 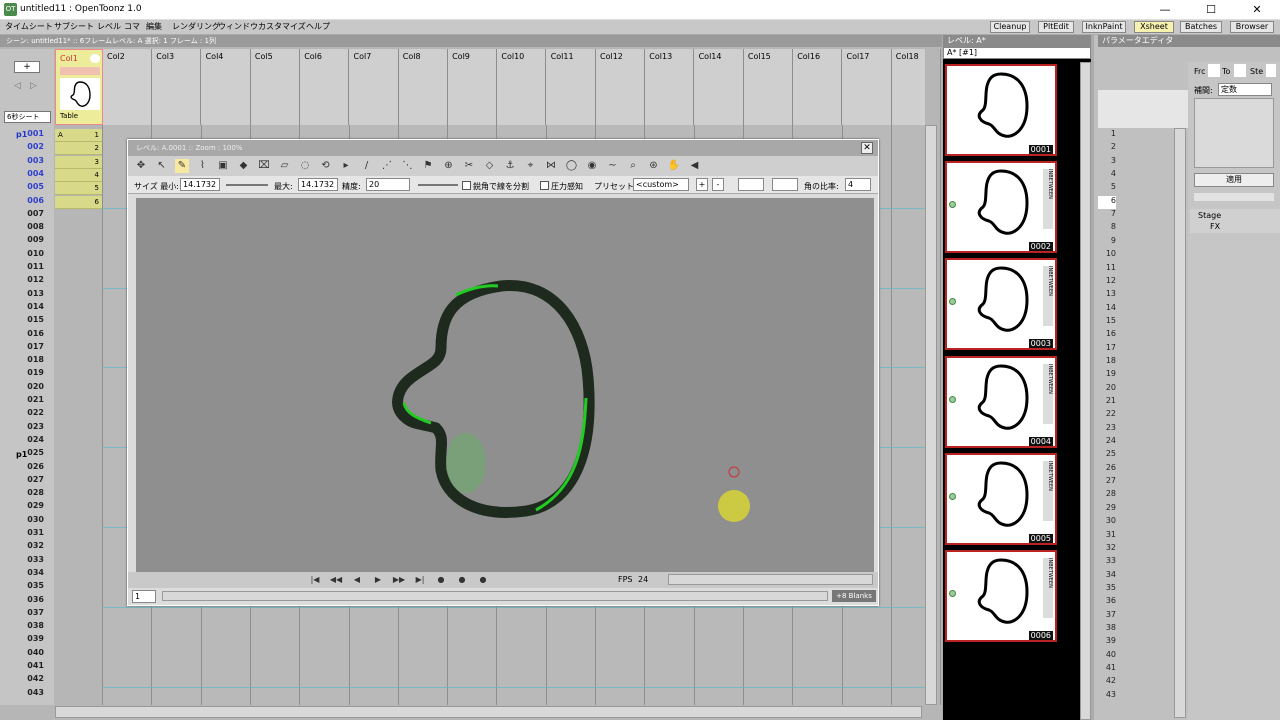 I want to click on tool-icon: ↖, so click(x=162, y=166).